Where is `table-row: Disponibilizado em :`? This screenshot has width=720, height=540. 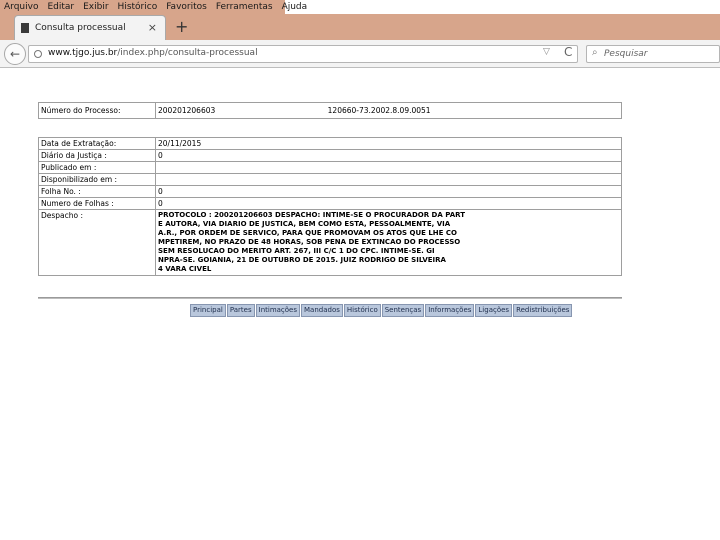
table-row: Disponibilizado em : is located at coordinates (330, 179).